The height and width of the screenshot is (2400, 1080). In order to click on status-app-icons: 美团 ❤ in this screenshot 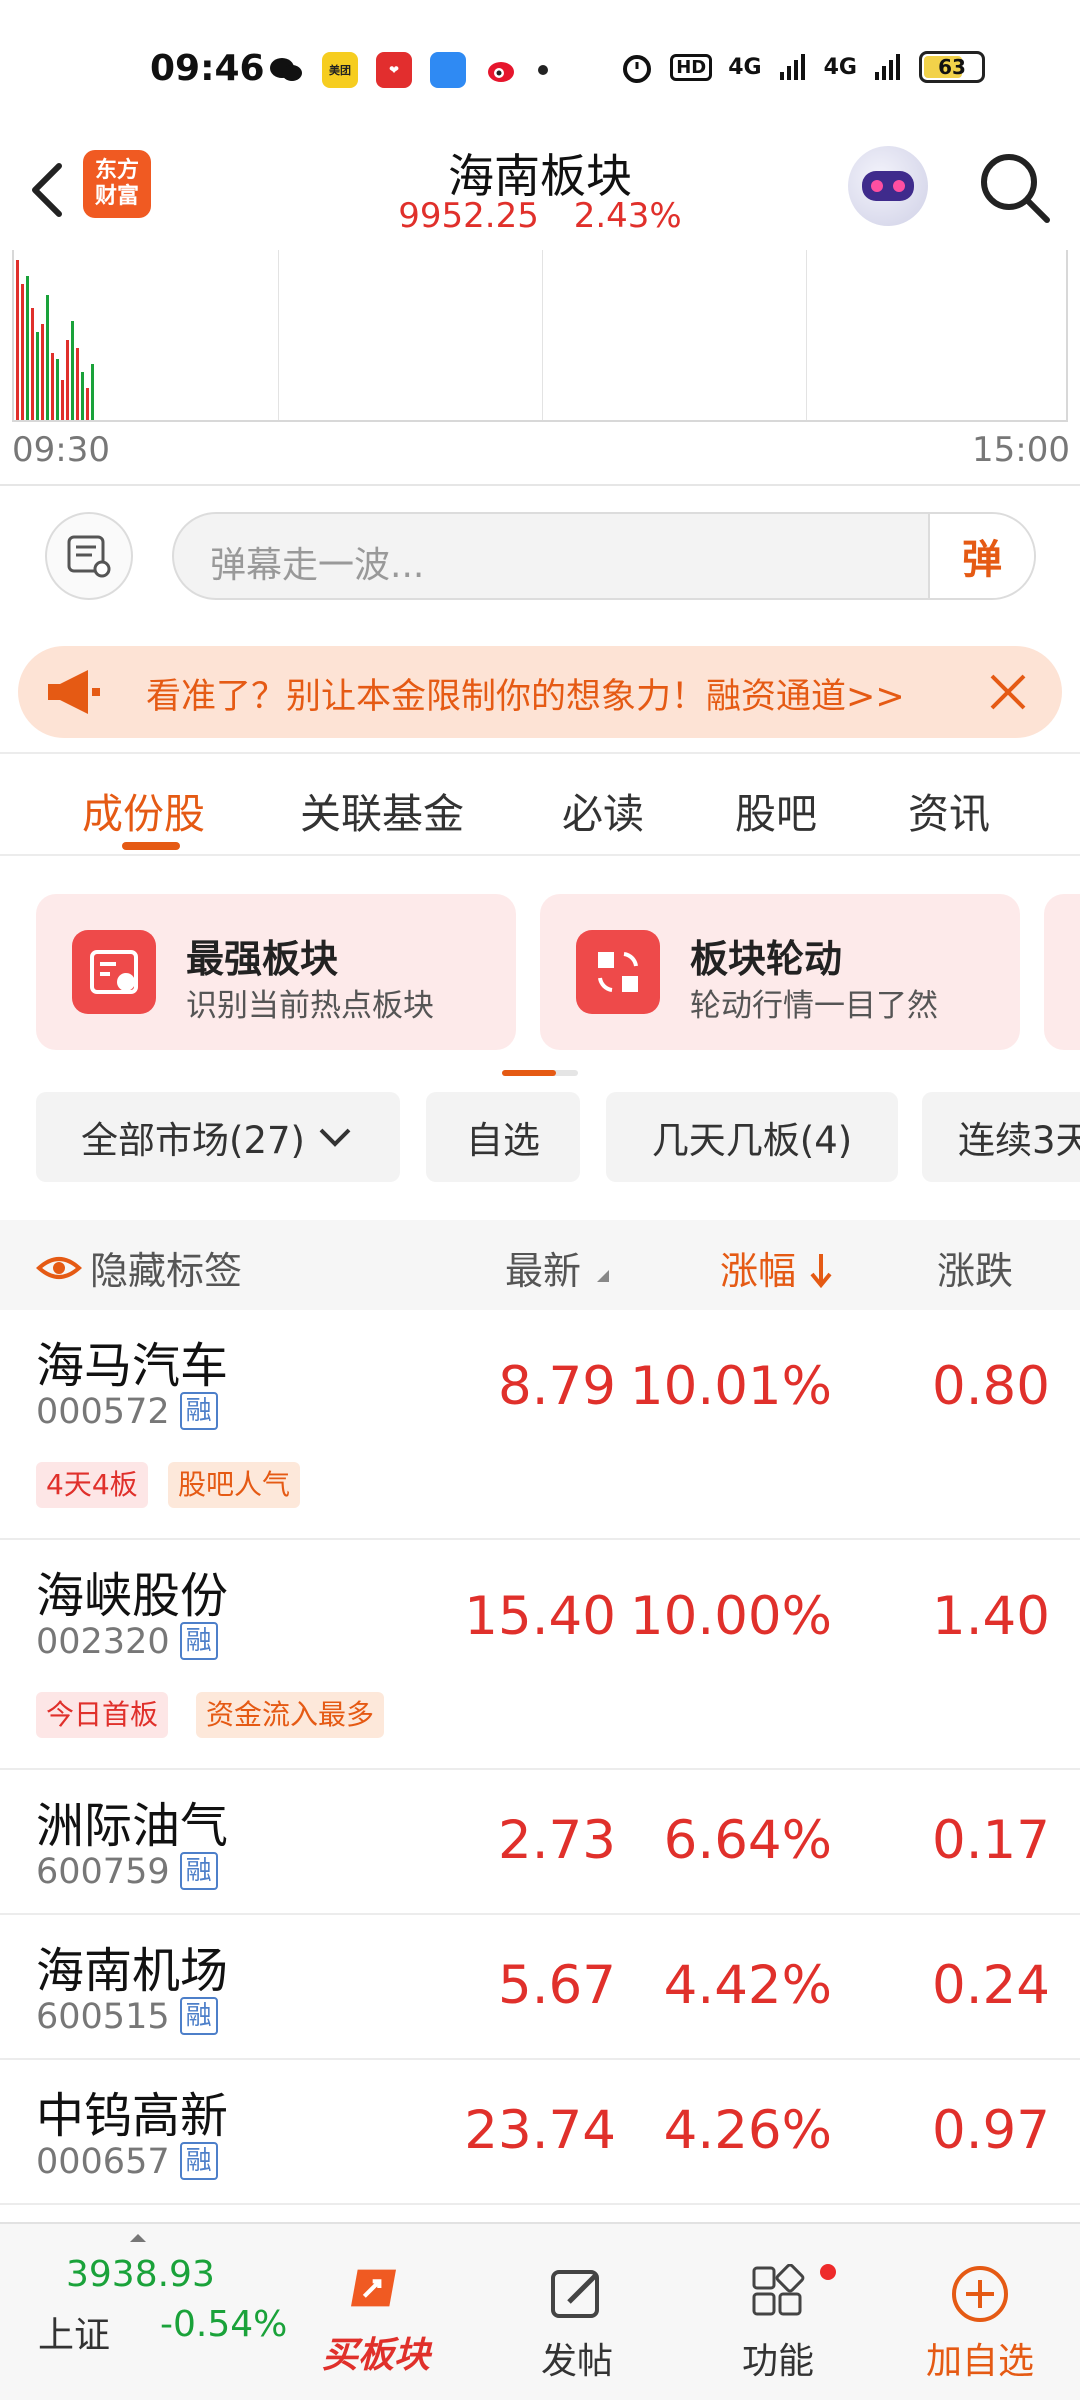, I will do `click(408, 70)`.